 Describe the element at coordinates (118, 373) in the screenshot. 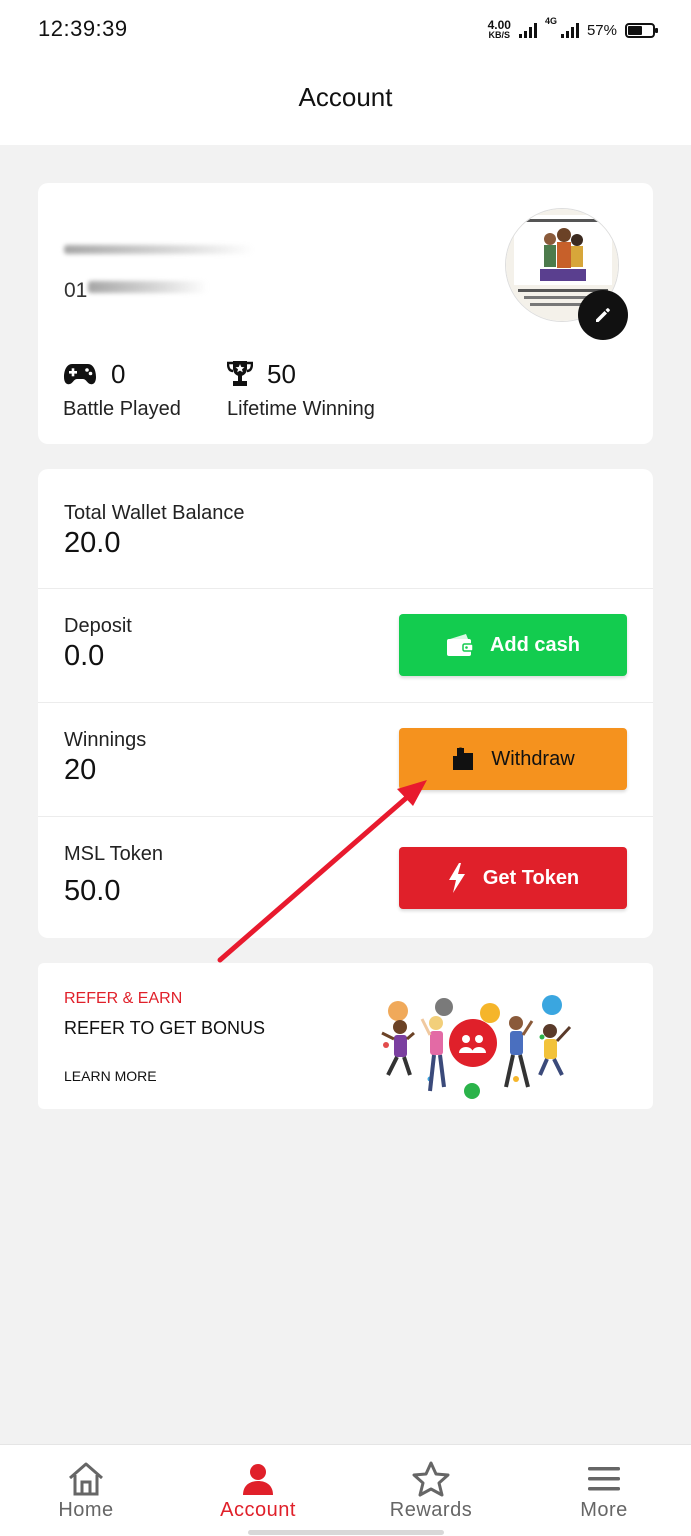

I see `battle-played-value: 0` at that location.